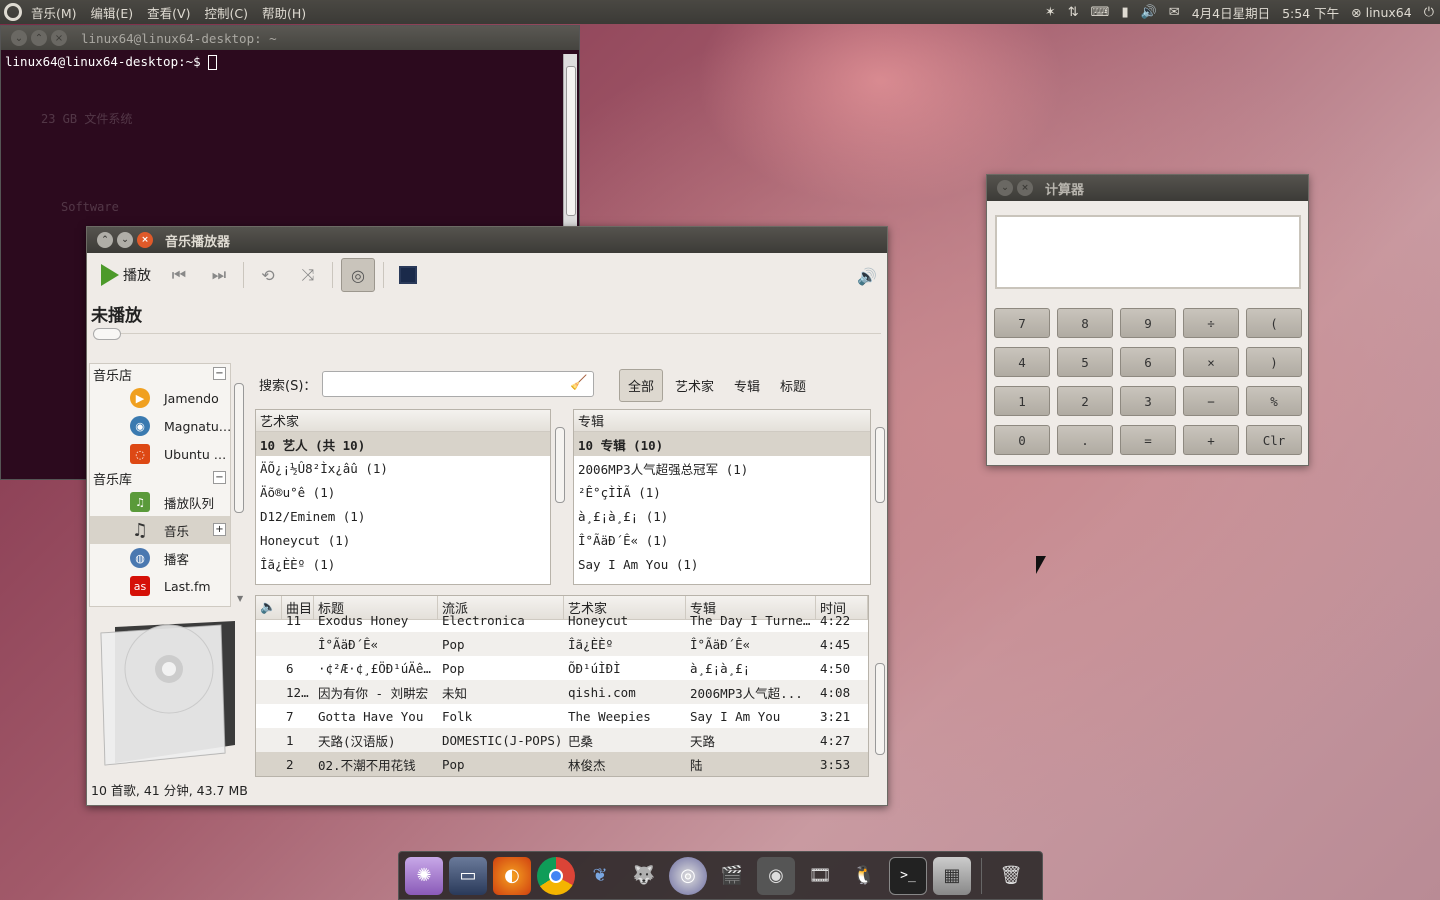 The height and width of the screenshot is (900, 1440). Describe the element at coordinates (408, 275) in the screenshot. I see `visualization-button` at that location.